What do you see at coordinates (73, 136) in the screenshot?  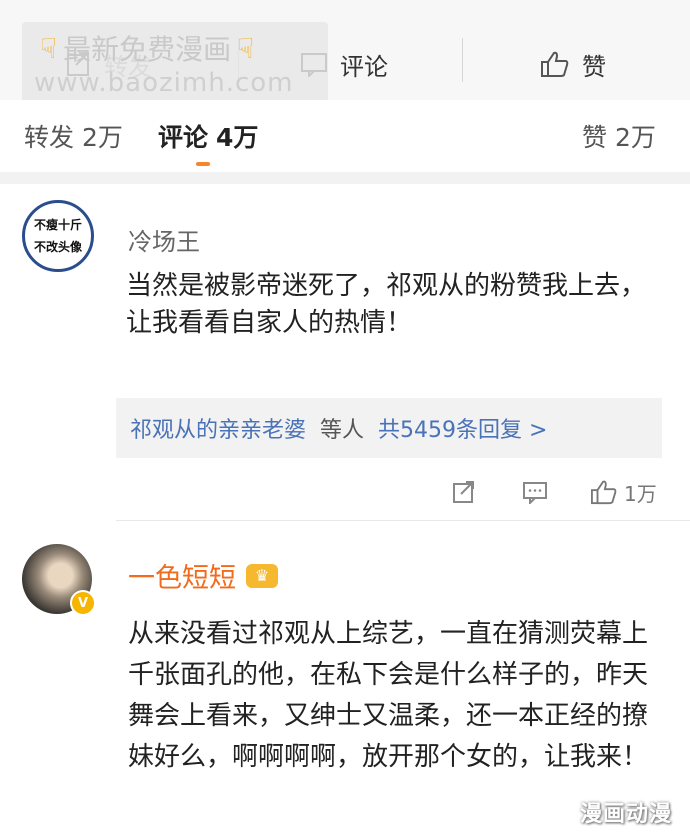 I see `tab-repost: 转发 2万` at bounding box center [73, 136].